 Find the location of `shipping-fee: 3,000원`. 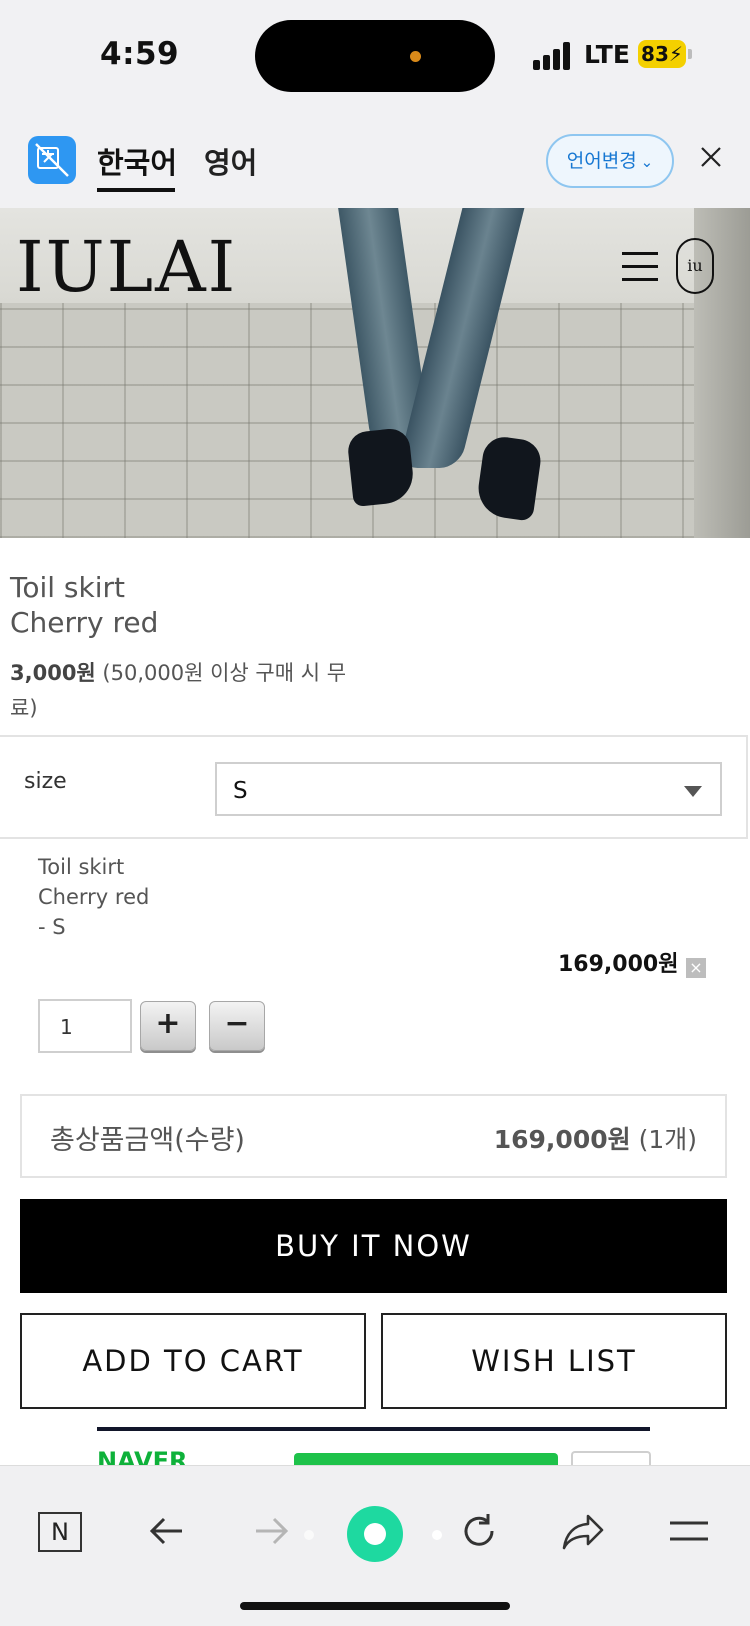

shipping-fee: 3,000원 is located at coordinates (53, 673).